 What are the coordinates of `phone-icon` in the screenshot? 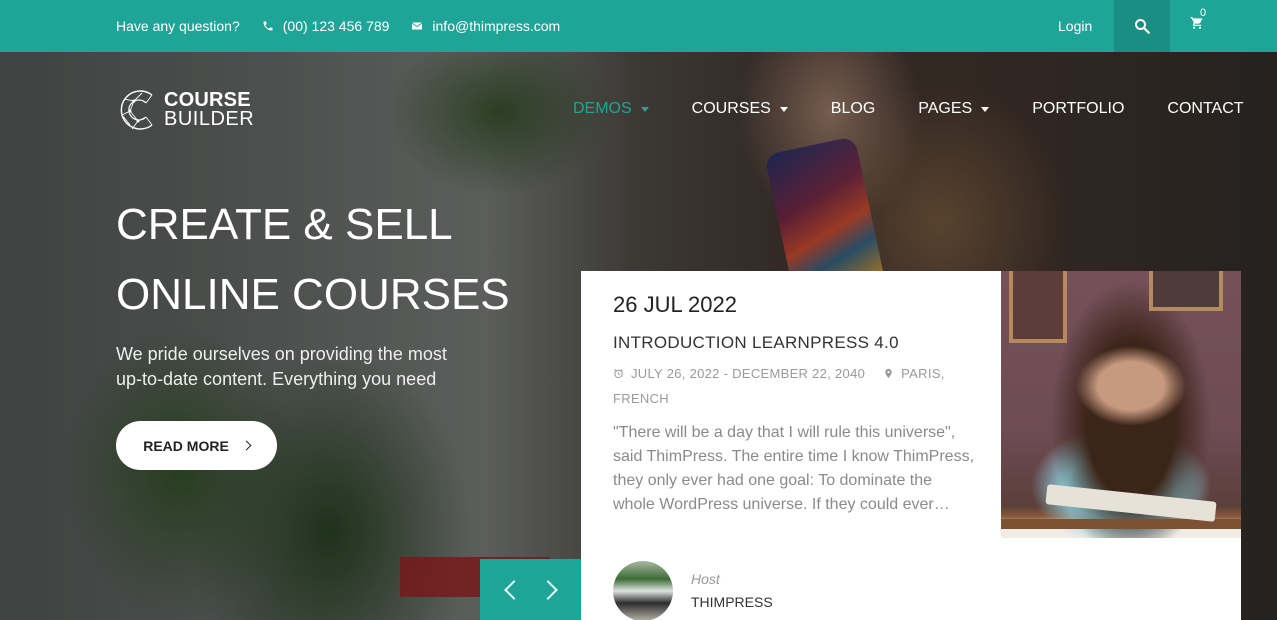 It's located at (268, 26).